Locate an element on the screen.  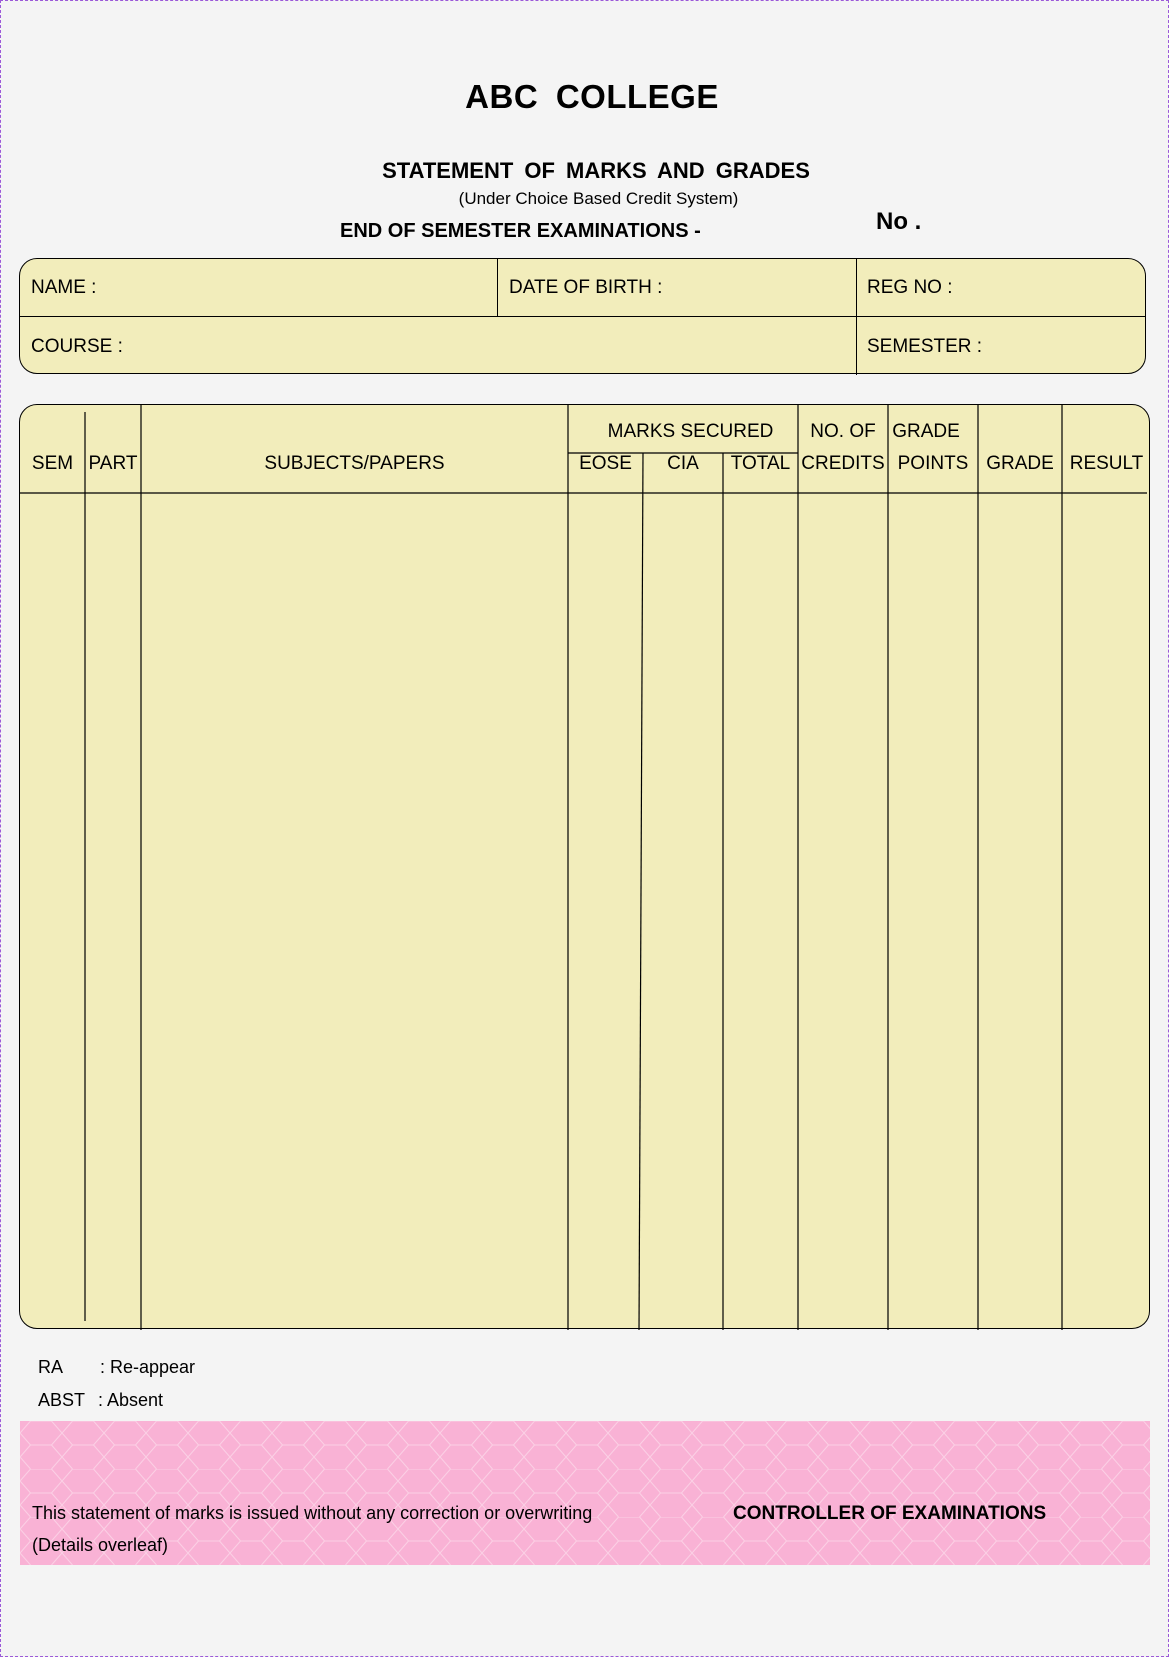
column-header-grade: GRADE is located at coordinates (1020, 463).